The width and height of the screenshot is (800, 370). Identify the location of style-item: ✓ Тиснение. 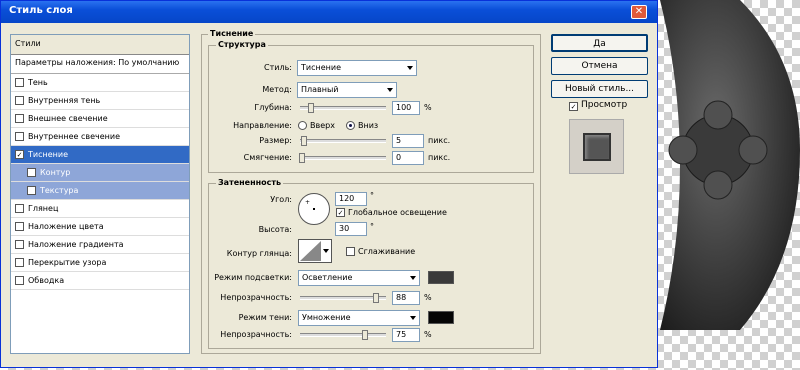
(100, 155).